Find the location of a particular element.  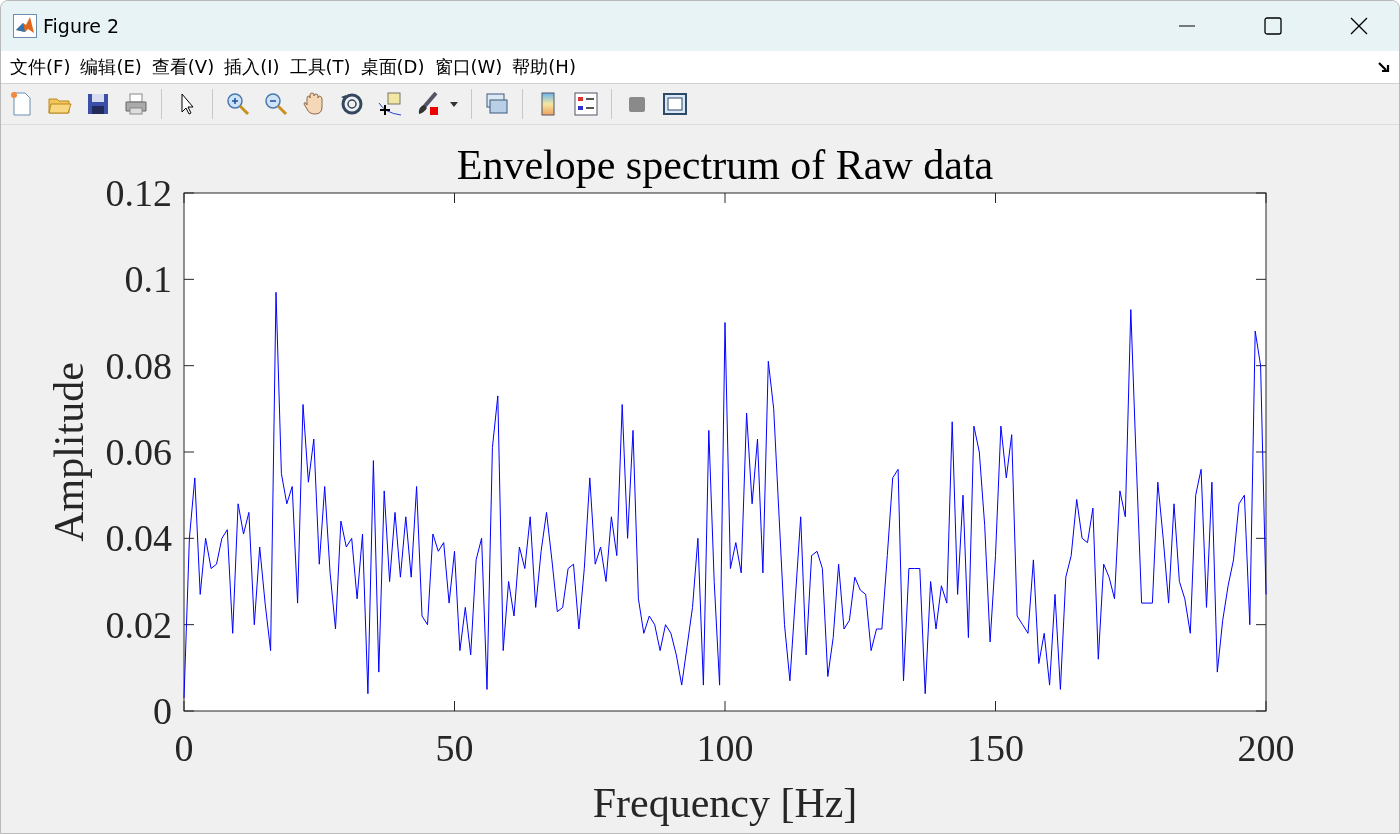

x-tick-label: 0 is located at coordinates (184, 748).